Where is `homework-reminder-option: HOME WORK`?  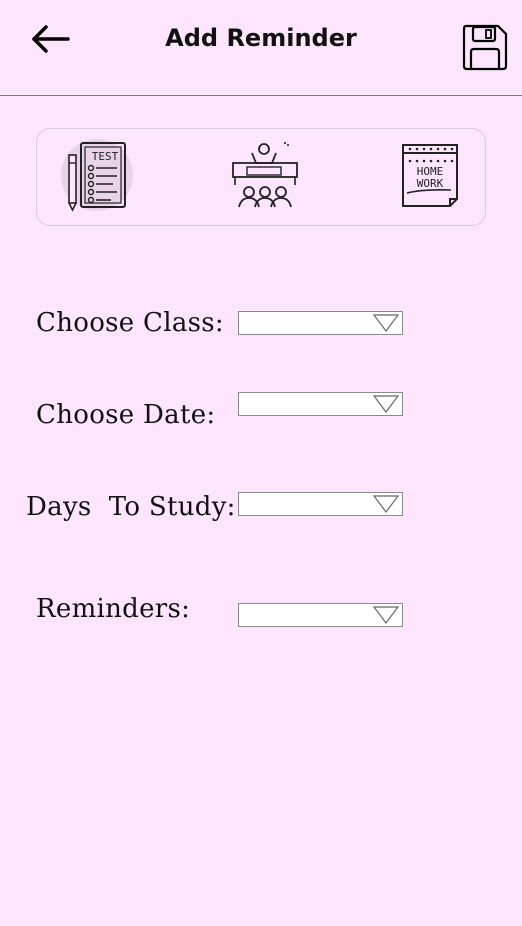
homework-reminder-option: HOME WORK is located at coordinates (431, 175).